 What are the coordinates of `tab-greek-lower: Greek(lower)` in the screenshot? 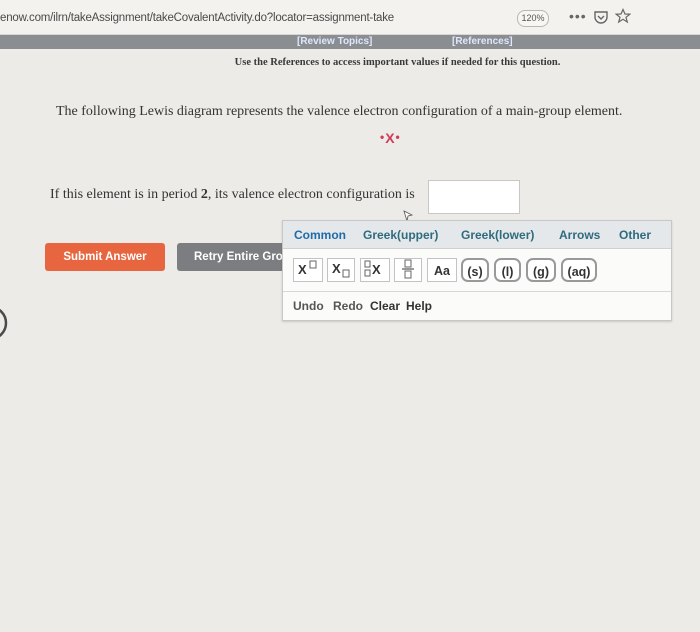 It's located at (497, 235).